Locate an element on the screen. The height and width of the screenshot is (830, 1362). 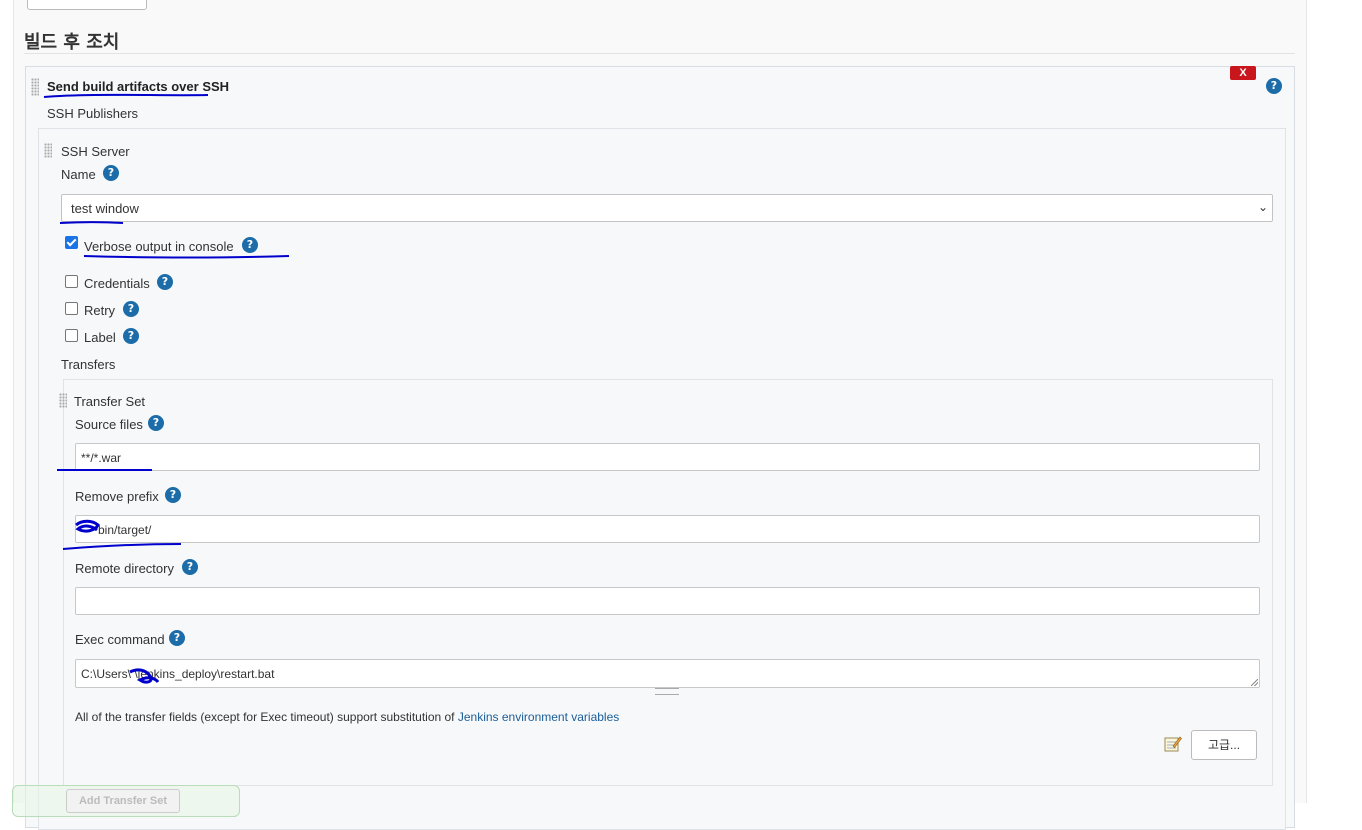
chevron-down-icon: ⌄ is located at coordinates (1262, 207).